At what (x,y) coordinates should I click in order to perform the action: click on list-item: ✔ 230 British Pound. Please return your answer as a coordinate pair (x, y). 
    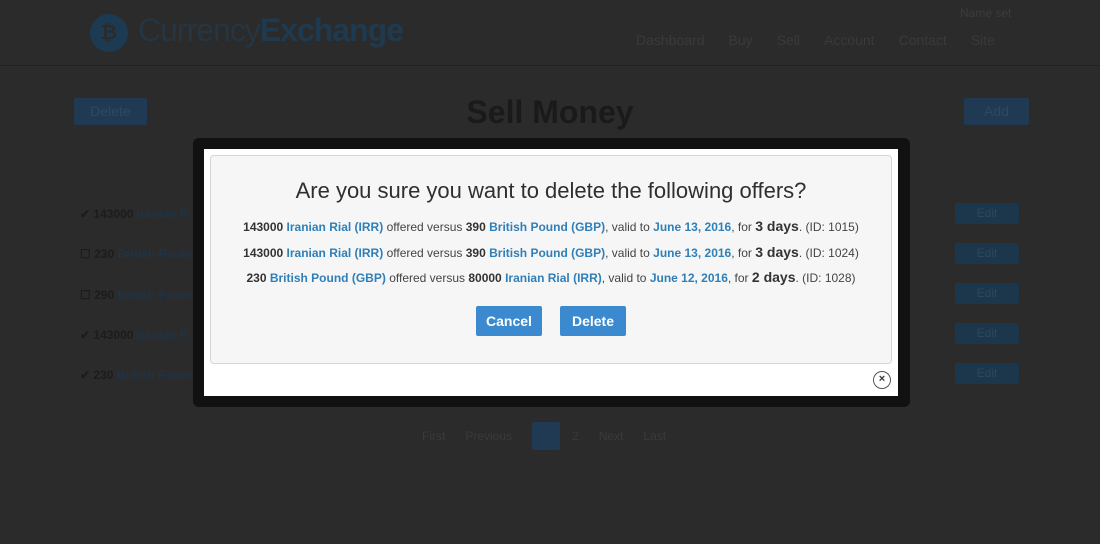
    Looking at the image, I should click on (137, 375).